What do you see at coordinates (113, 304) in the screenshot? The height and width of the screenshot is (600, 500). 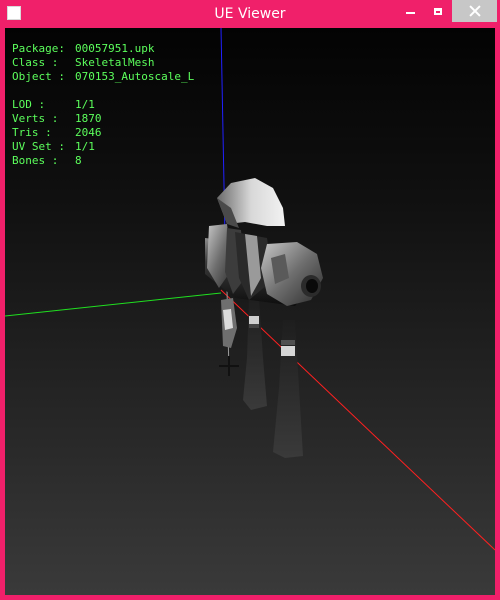 I see `y-axis-line` at bounding box center [113, 304].